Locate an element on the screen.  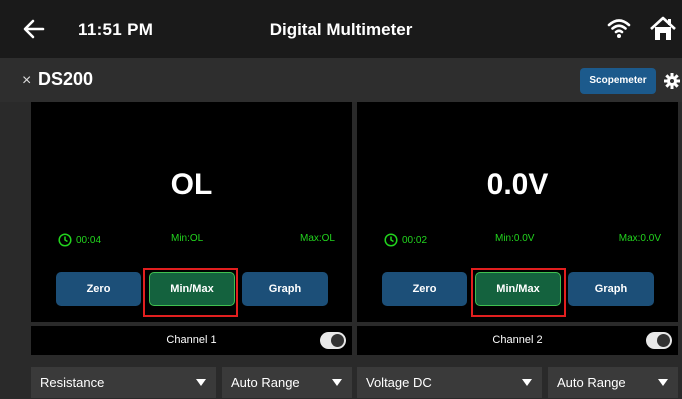
gear-icon is located at coordinates (672, 81).